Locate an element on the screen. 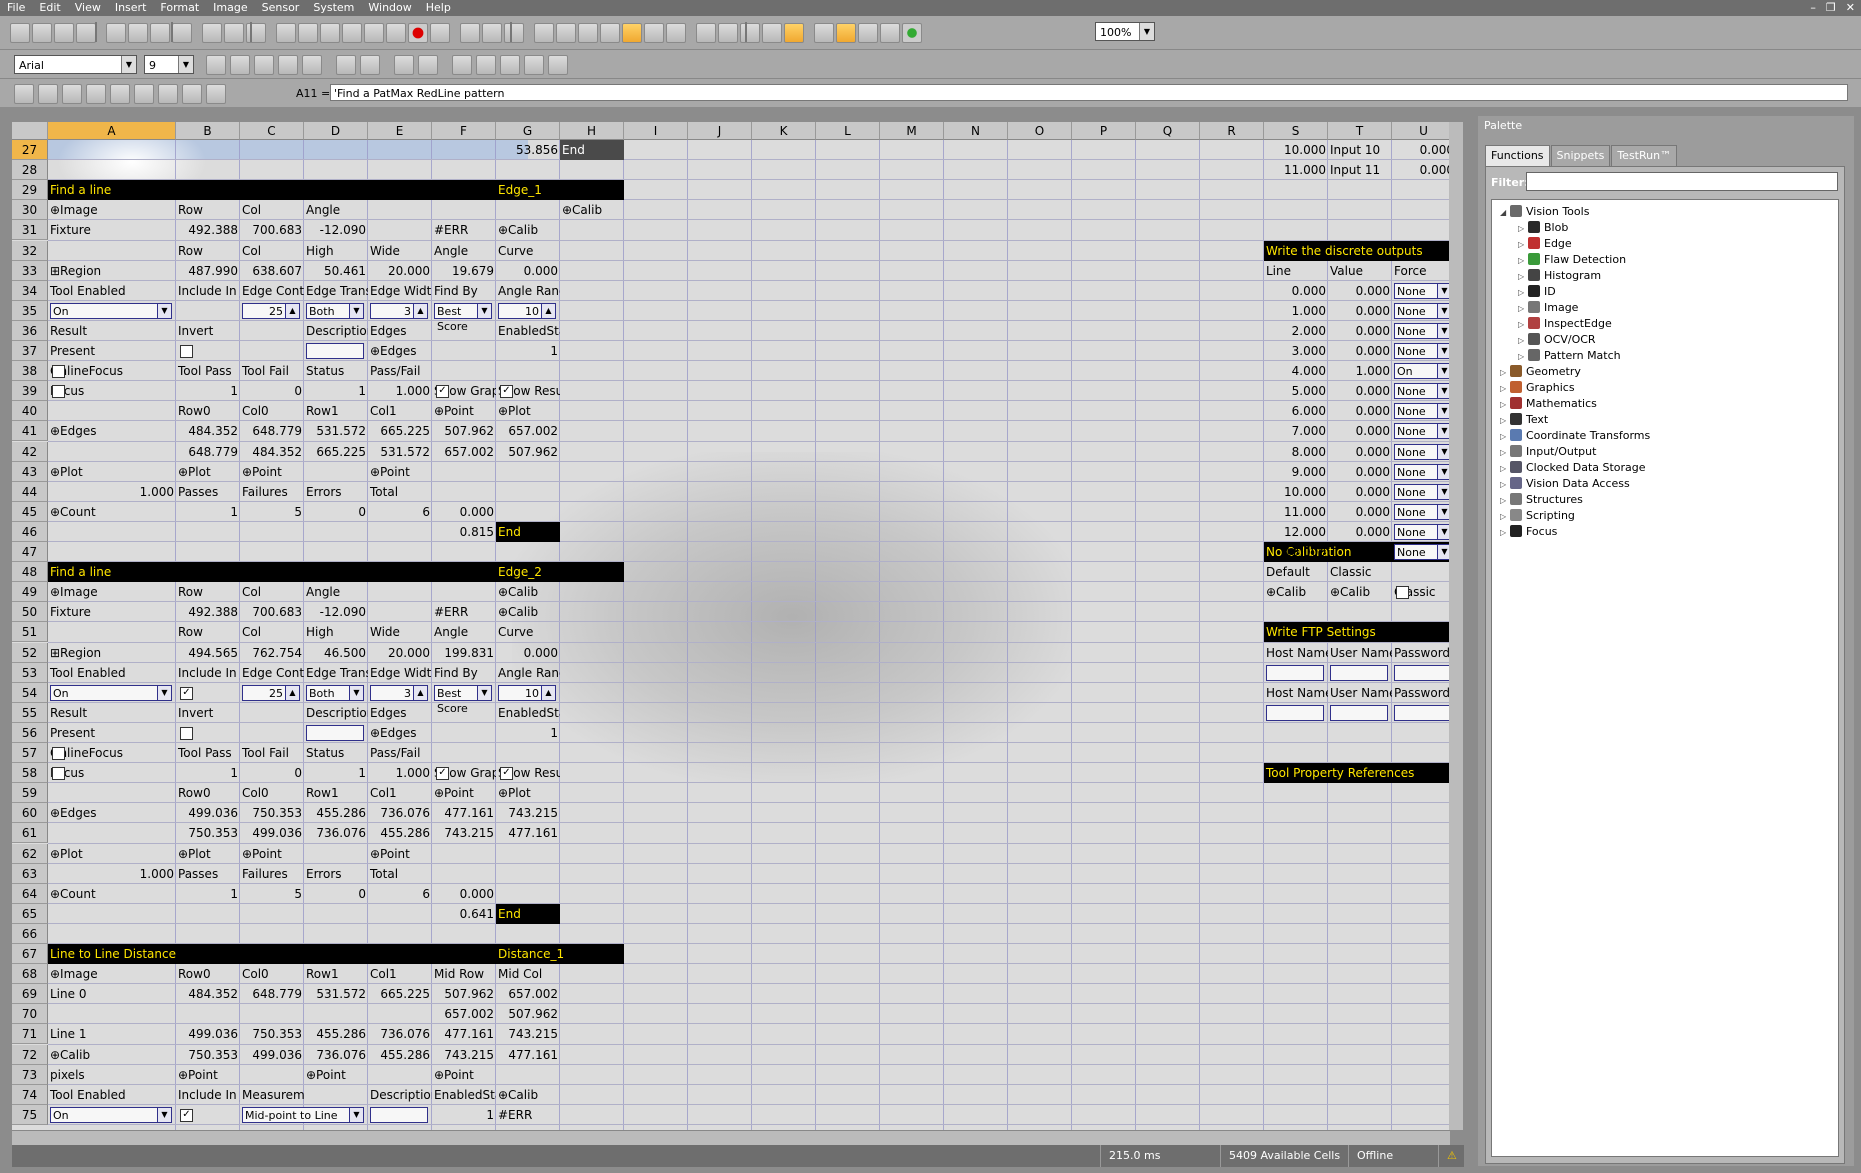 The height and width of the screenshot is (1173, 1861). row-header-53: 53 is located at coordinates (30, 672).